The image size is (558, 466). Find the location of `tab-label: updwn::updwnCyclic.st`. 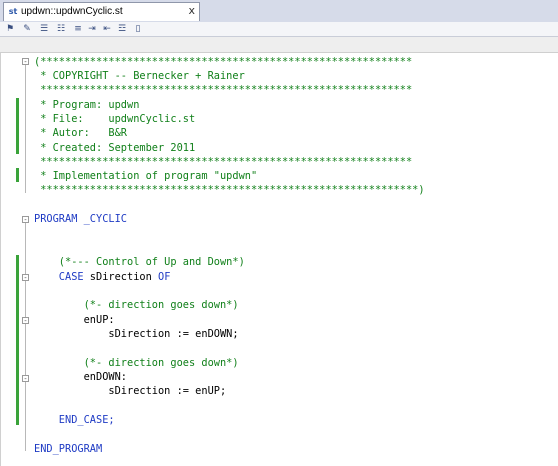

tab-label: updwn::updwnCyclic.st is located at coordinates (72, 11).